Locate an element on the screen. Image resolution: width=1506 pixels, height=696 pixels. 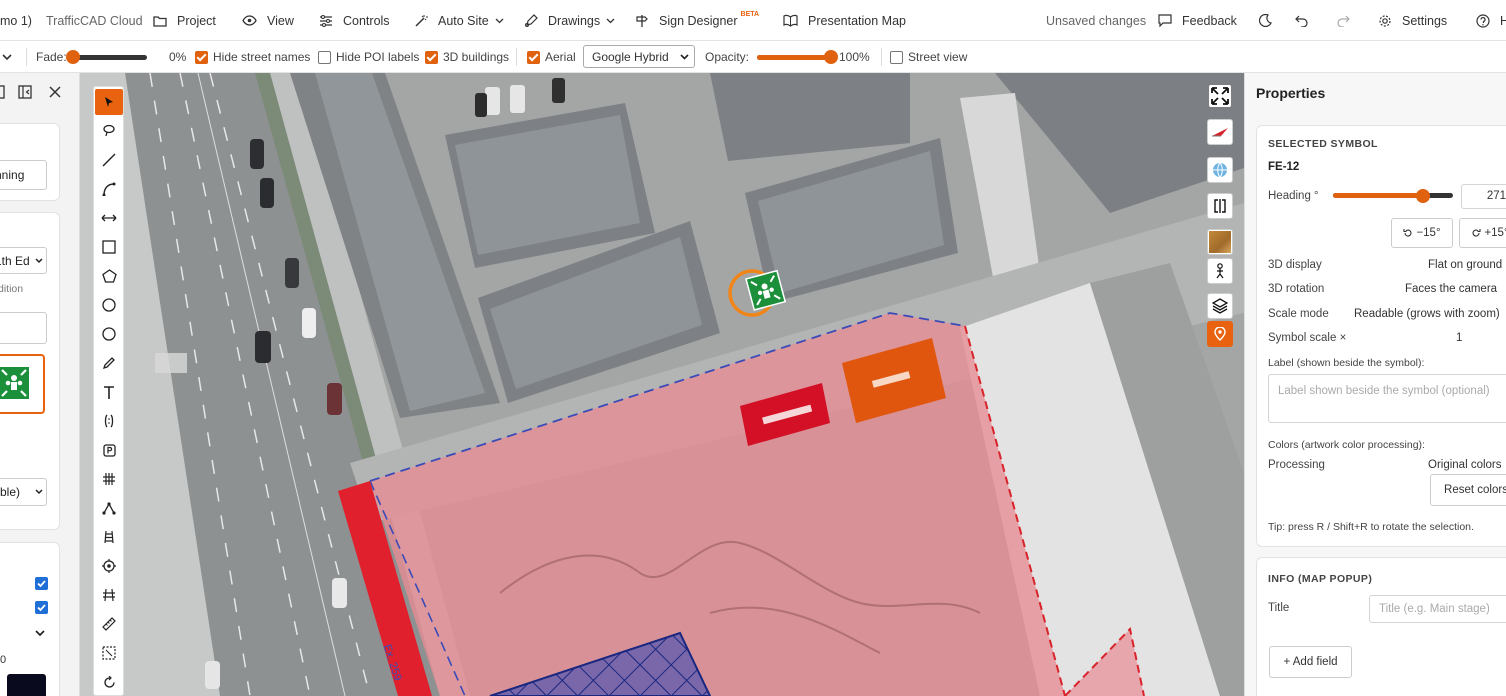
demo-tab: mo 1) is located at coordinates (16, 20).